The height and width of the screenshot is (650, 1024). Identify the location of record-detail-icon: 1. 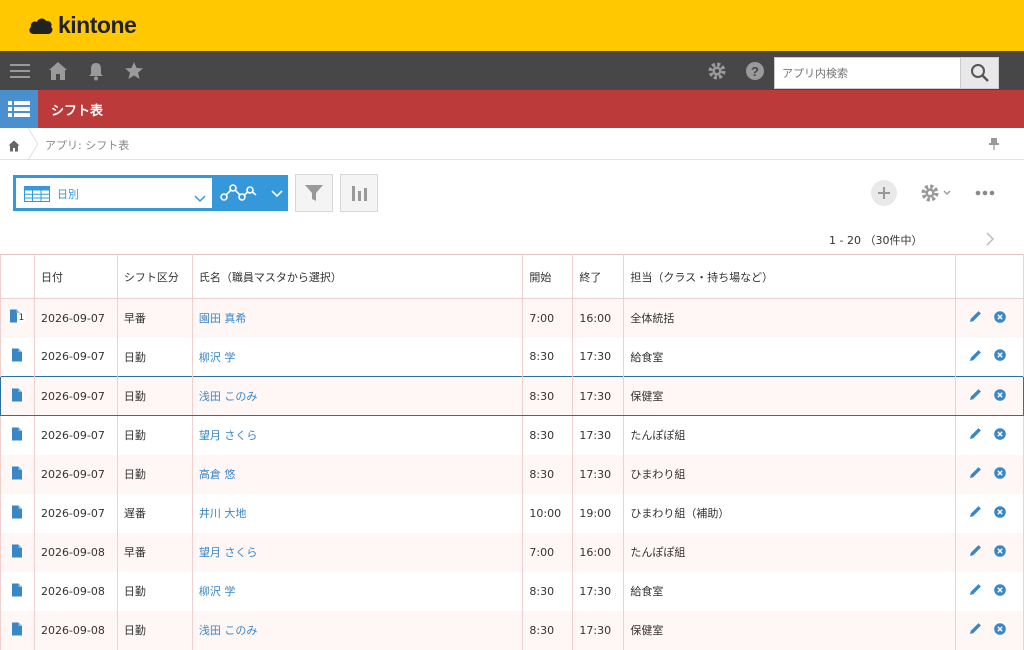
(17, 318).